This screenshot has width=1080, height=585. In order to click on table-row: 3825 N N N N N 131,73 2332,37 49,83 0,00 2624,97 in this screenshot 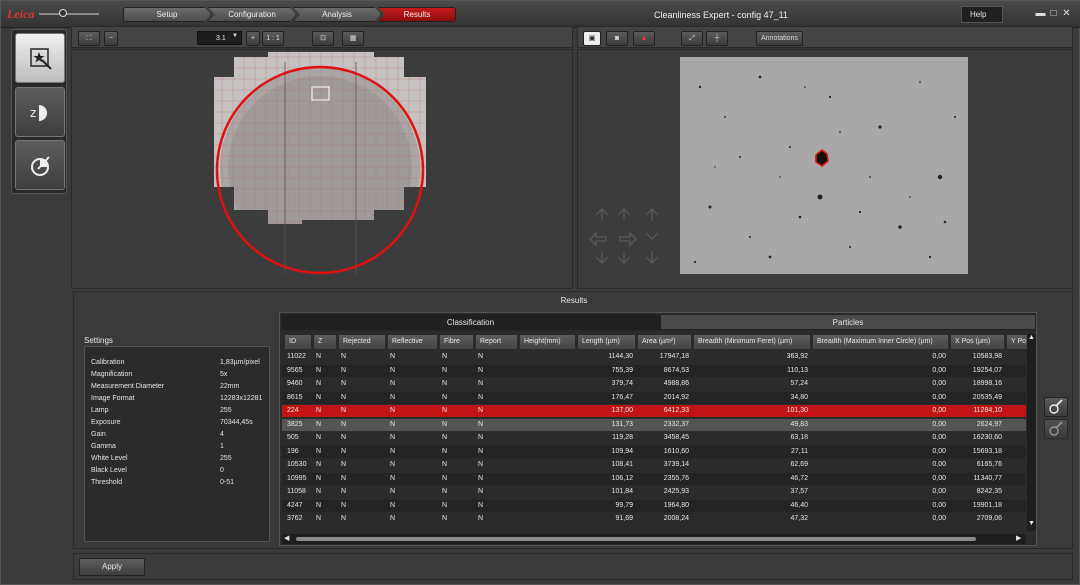, I will do `click(654, 424)`.